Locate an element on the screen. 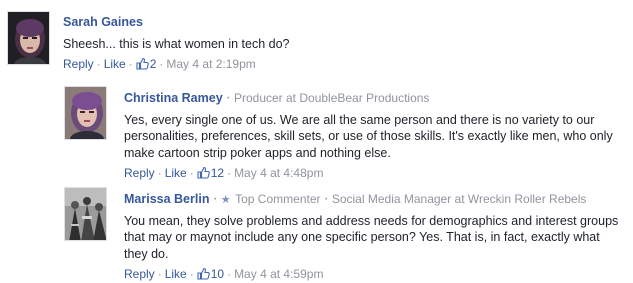 The width and height of the screenshot is (633, 283). commenter-name: Marissa Berlin is located at coordinates (166, 199).